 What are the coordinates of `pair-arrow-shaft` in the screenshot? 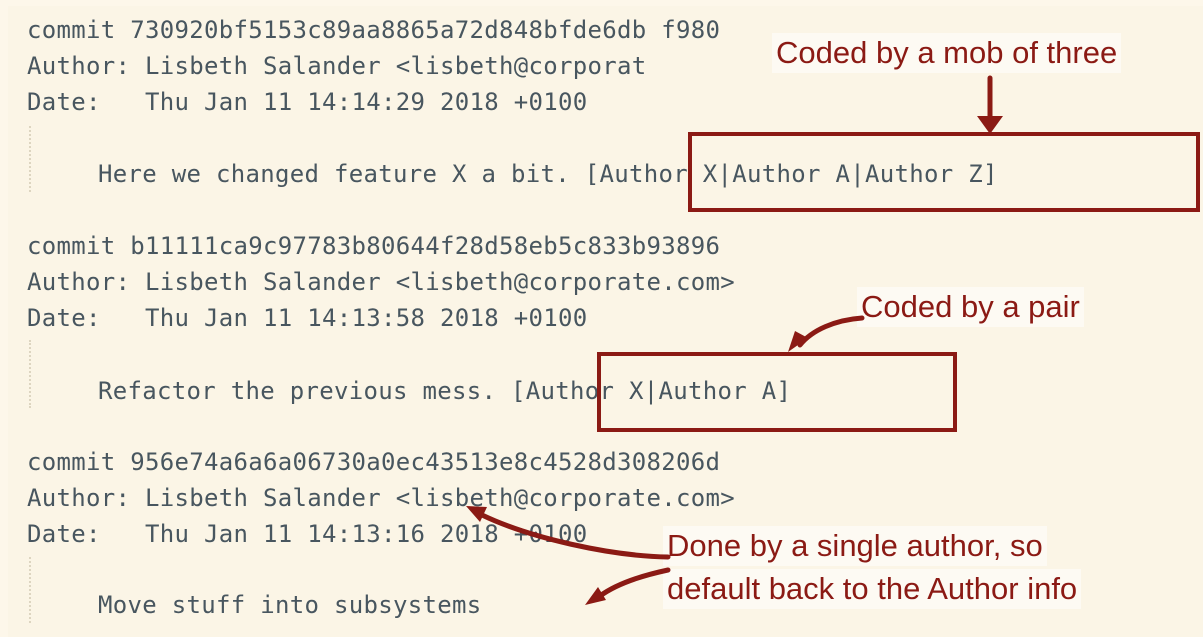 It's located at (831, 331).